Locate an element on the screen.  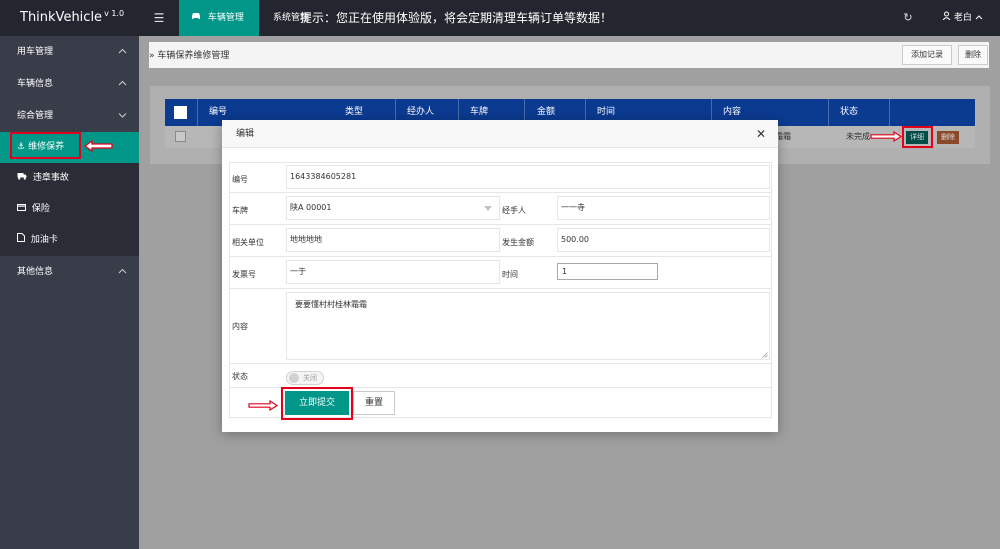
breadcrumb: » 车辆保养维修管理 is located at coordinates (189, 56).